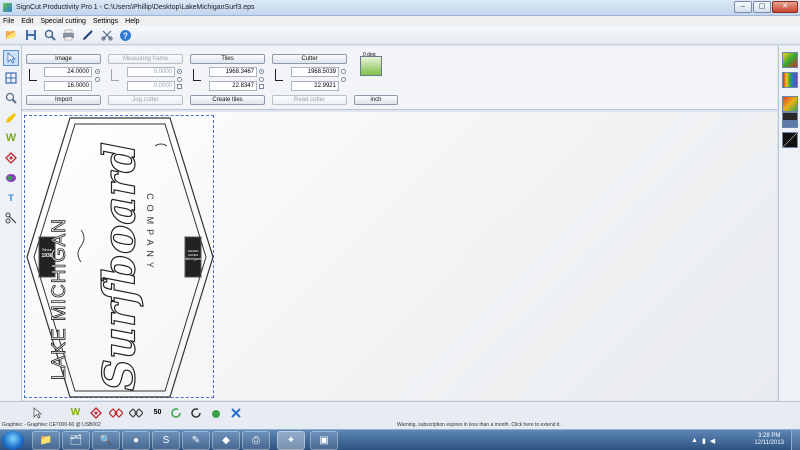 This screenshot has height=450, width=800. What do you see at coordinates (371, 66) in the screenshot?
I see `plotter-icon` at bounding box center [371, 66].